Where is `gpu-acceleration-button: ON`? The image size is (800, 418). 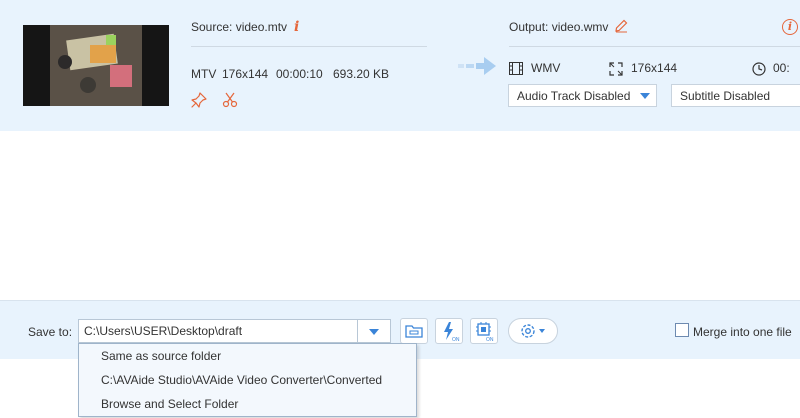
gpu-acceleration-button: ON is located at coordinates (484, 331).